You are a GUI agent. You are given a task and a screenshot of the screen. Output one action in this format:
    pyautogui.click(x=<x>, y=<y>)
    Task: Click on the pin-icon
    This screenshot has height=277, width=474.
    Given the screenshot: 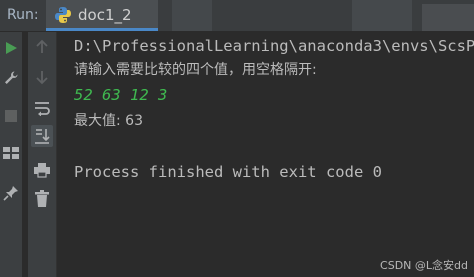 What is the action you would take?
    pyautogui.click(x=11, y=193)
    